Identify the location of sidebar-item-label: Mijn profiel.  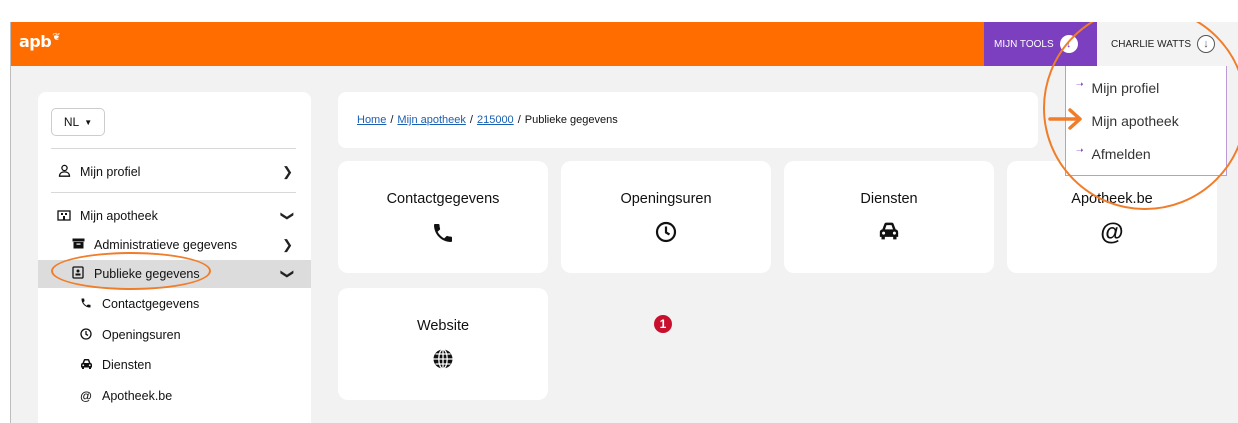
(110, 172).